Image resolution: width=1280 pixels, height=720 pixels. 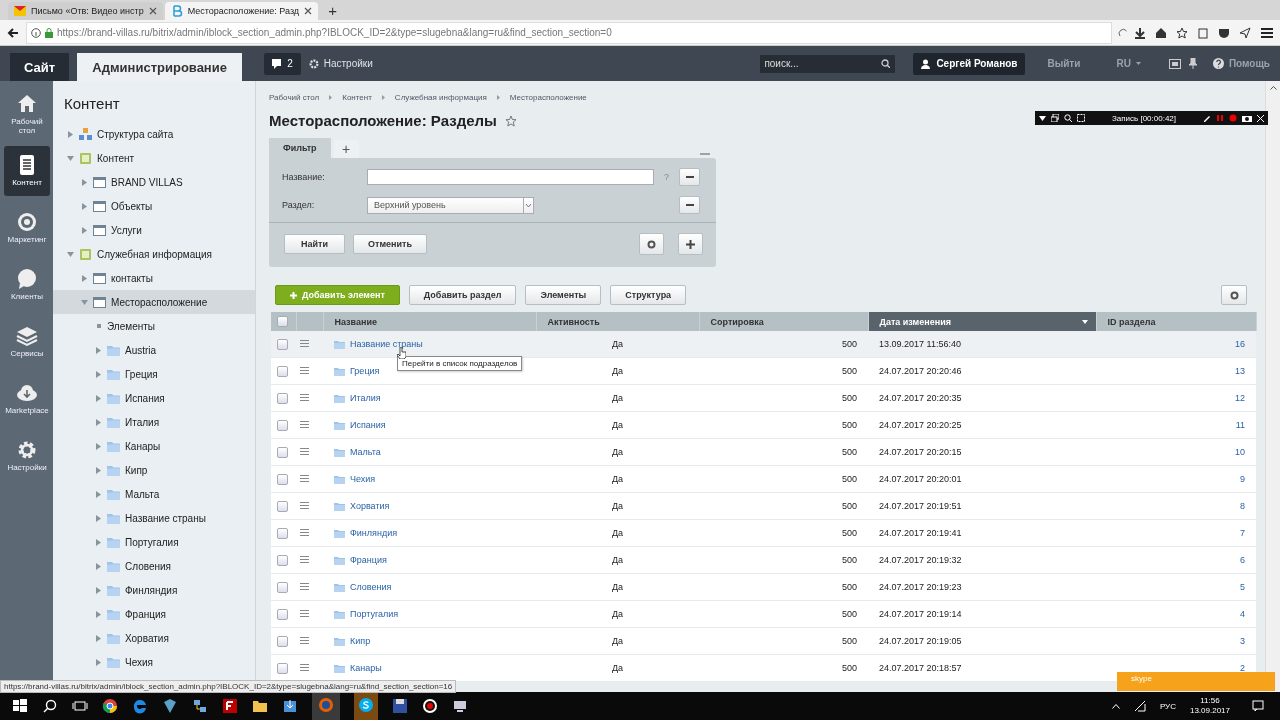 What do you see at coordinates (141, 350) in the screenshot?
I see `tree-item: Austria` at bounding box center [141, 350].